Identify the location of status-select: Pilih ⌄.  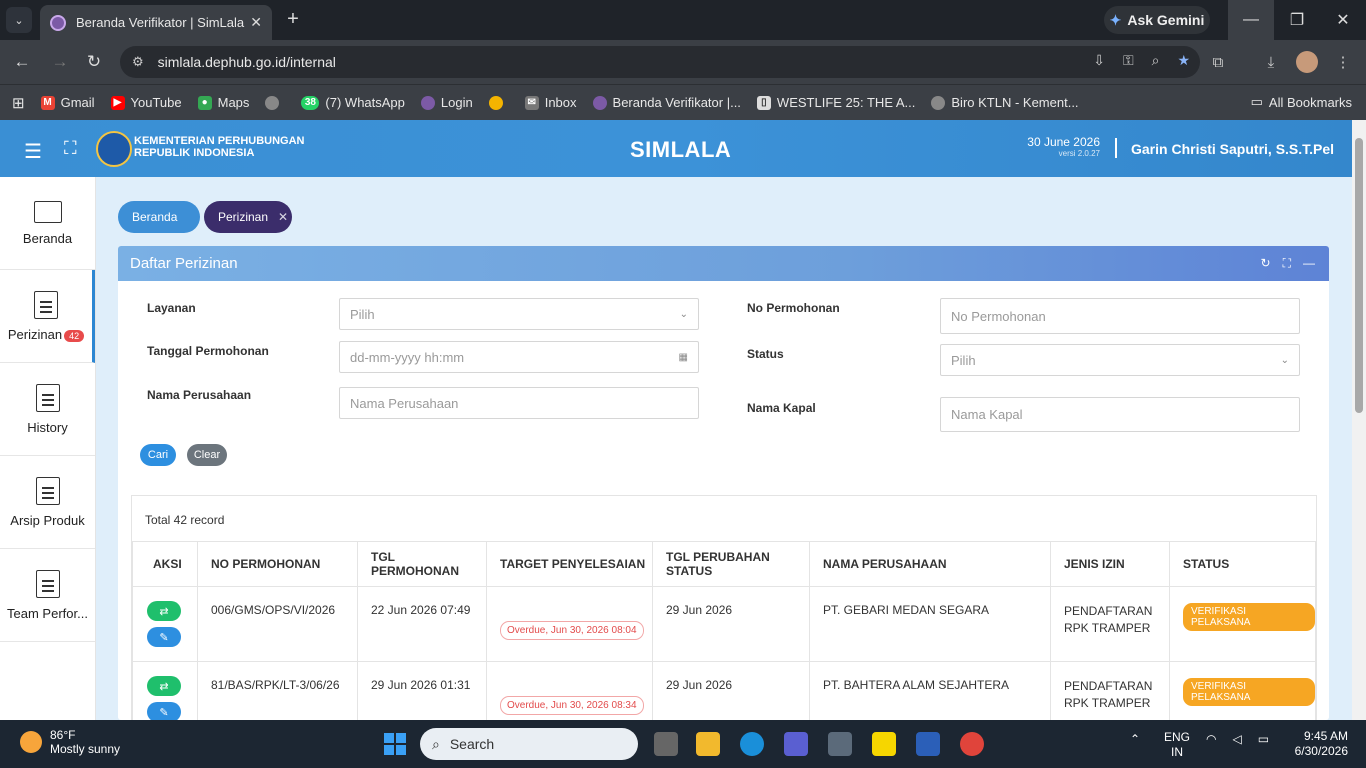
(1120, 360).